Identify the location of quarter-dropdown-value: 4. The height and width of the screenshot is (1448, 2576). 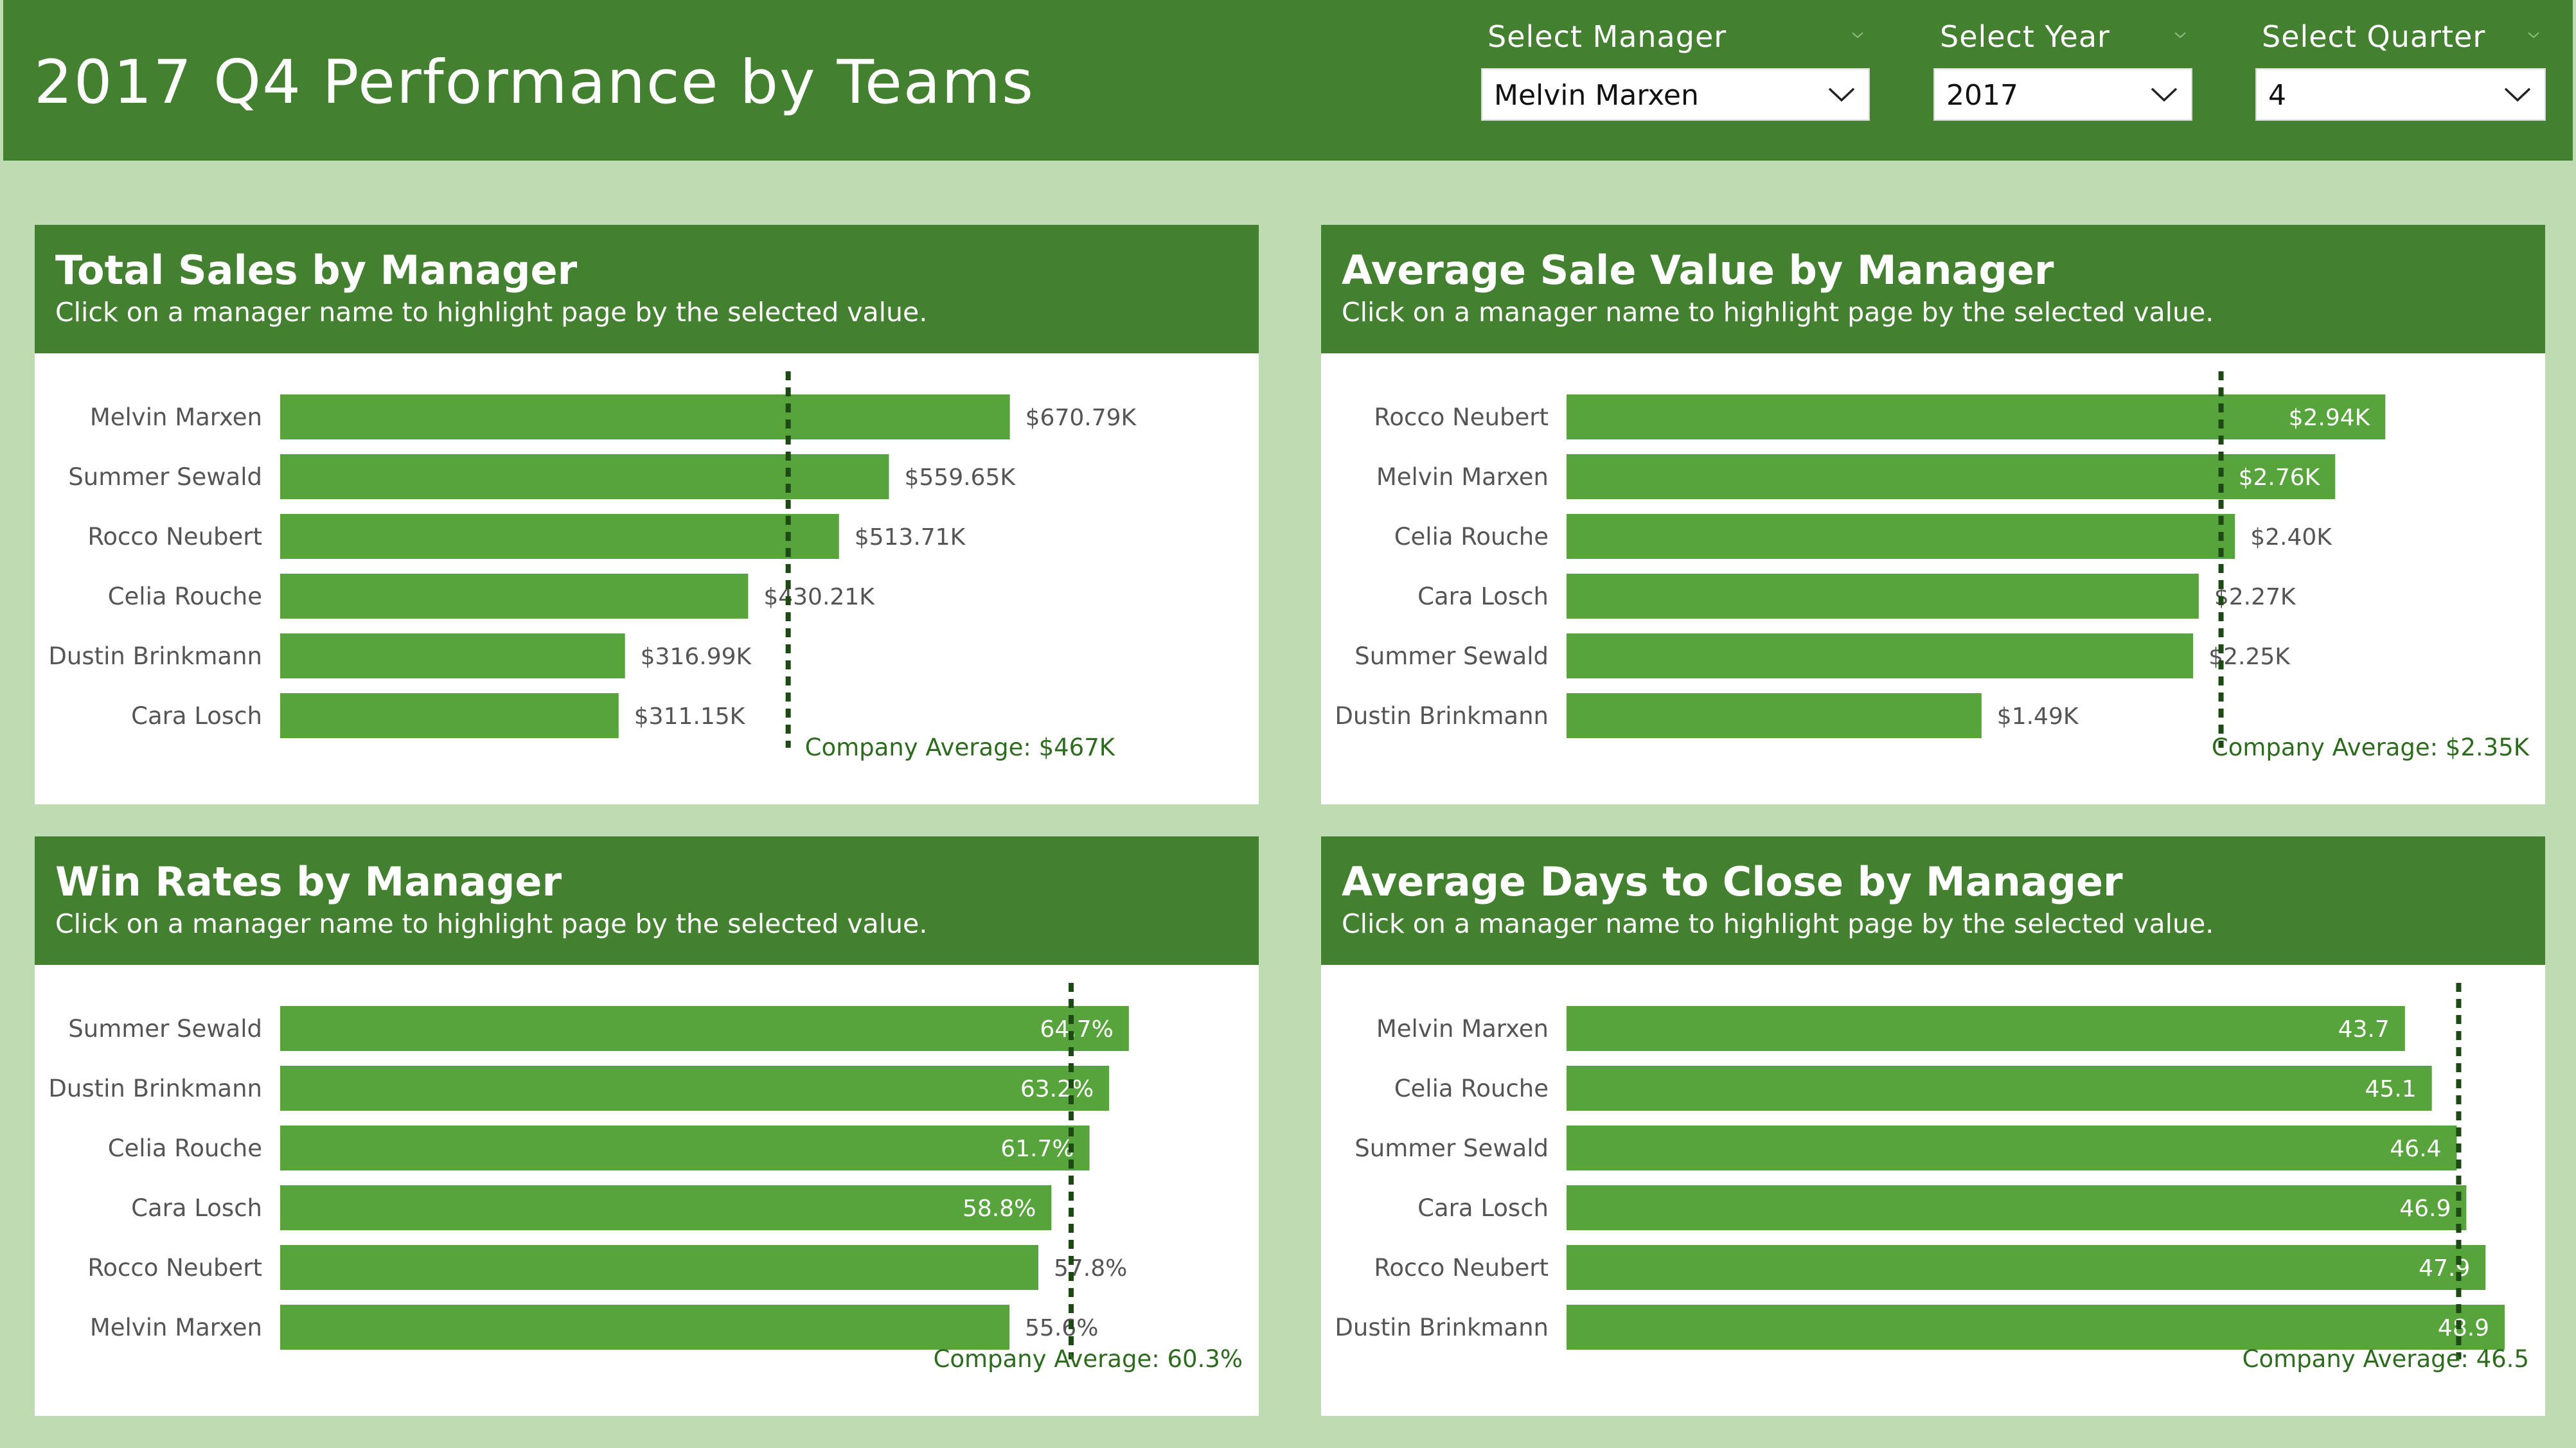
(2277, 95).